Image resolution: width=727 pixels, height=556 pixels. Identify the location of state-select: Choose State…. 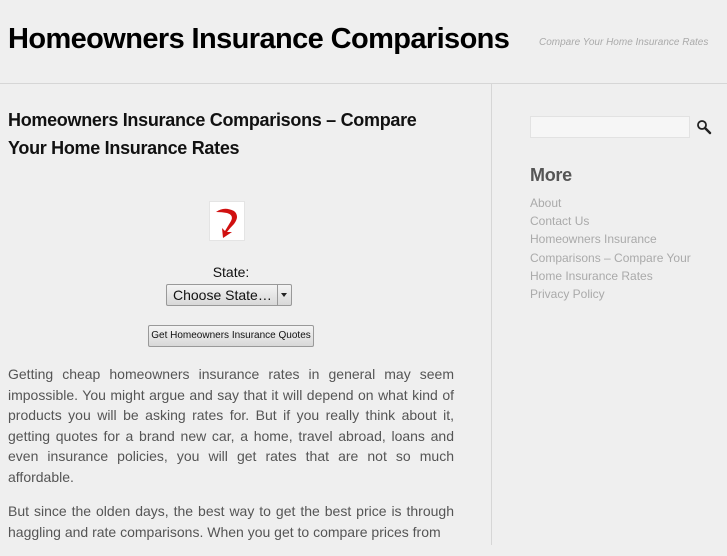
(229, 295).